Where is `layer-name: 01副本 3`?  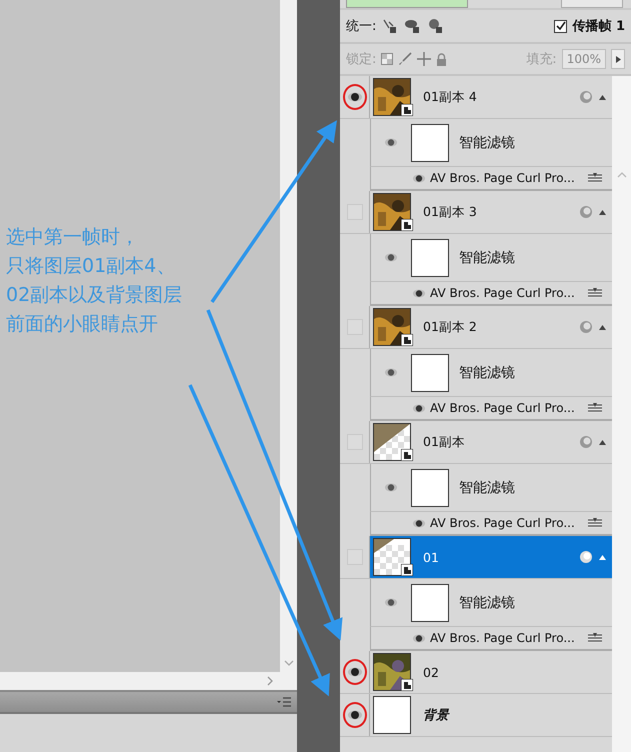
layer-name: 01副本 3 is located at coordinates (450, 212).